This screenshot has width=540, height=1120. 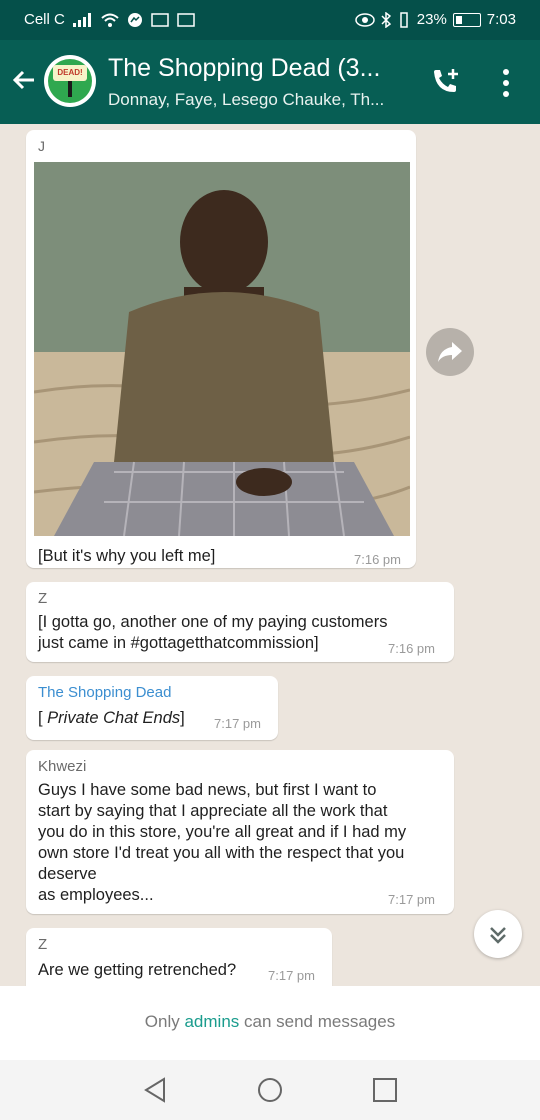 What do you see at coordinates (137, 970) in the screenshot?
I see `message-text: Are we getting retrenched?` at bounding box center [137, 970].